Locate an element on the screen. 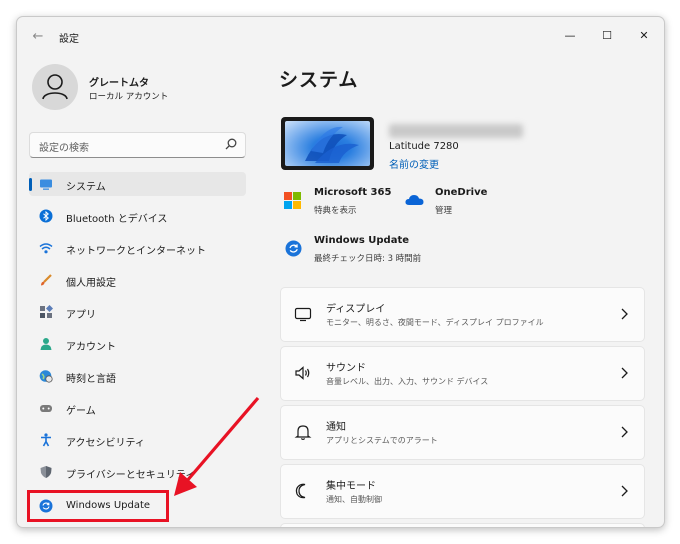 This screenshot has height=544, width=680. sidebar-item-network: ネットワークとインターネット is located at coordinates (137, 248).